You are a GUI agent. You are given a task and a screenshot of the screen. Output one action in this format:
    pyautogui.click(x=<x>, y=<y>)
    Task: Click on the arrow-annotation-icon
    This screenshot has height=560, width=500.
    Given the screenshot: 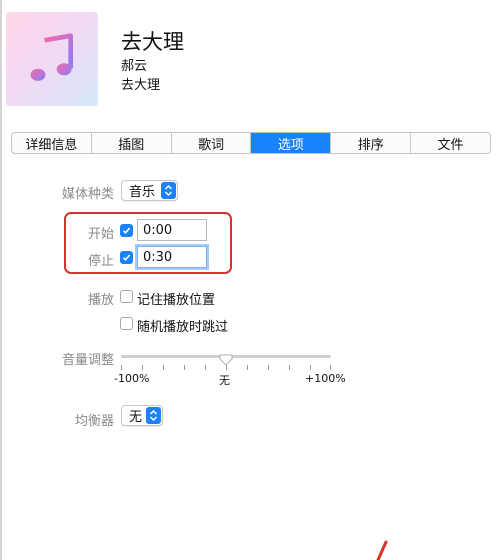 What is the action you would take?
    pyautogui.click(x=382, y=550)
    